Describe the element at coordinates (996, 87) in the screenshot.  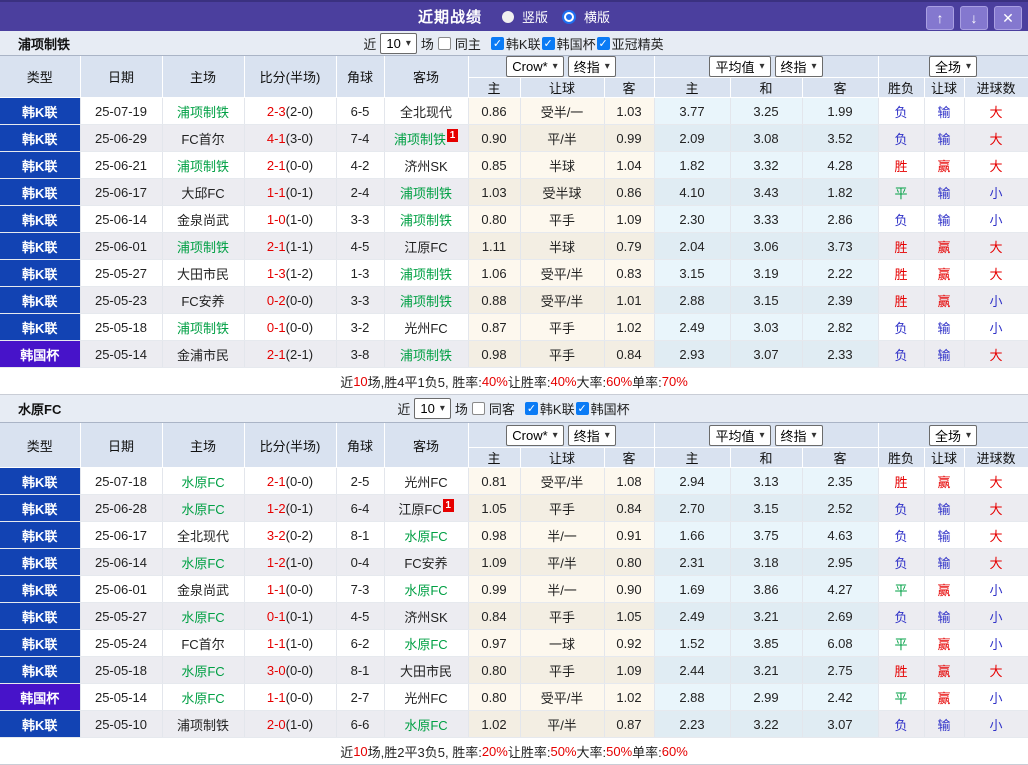
I see `sub-header-result-goals: 进球数` at that location.